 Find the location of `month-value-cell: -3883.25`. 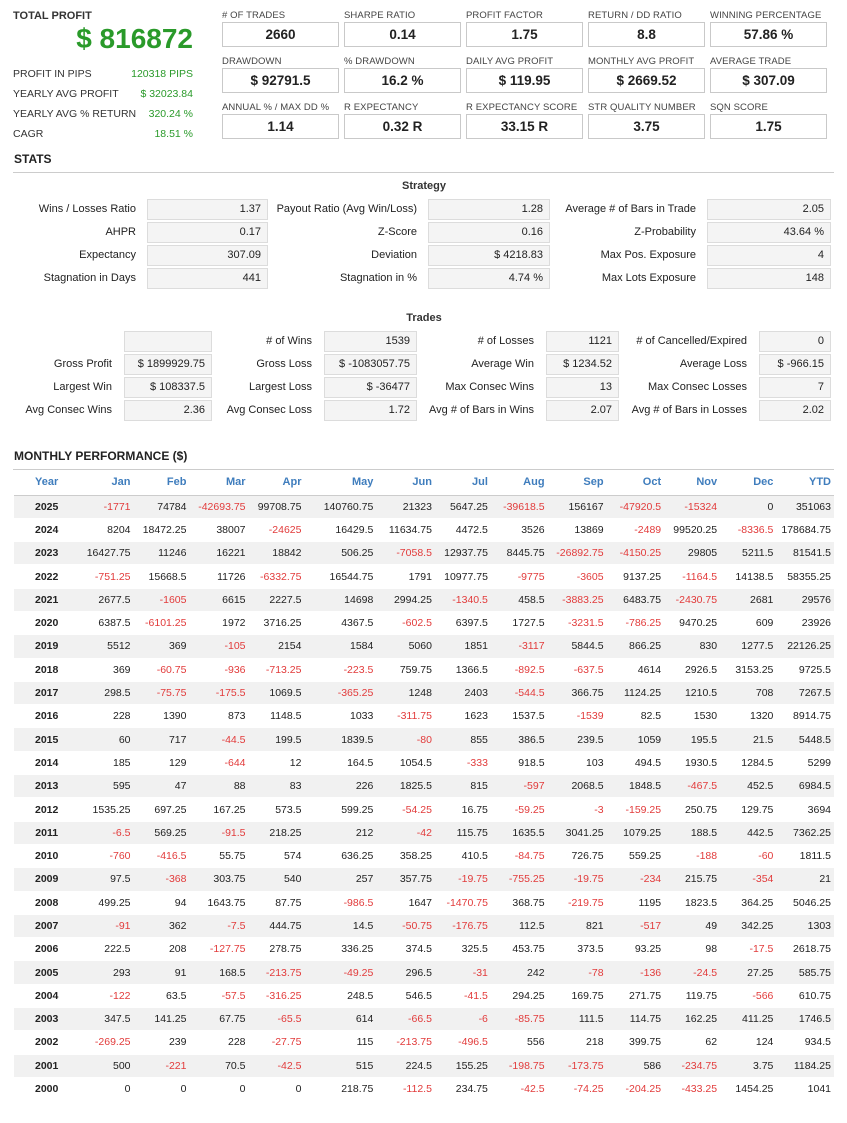

month-value-cell: -3883.25 is located at coordinates (577, 600).